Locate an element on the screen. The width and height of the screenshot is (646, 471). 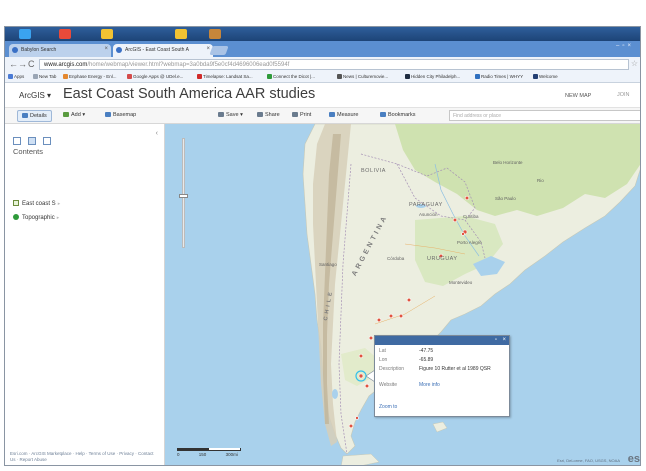
reload-icon: C is located at coordinates (31, 64).